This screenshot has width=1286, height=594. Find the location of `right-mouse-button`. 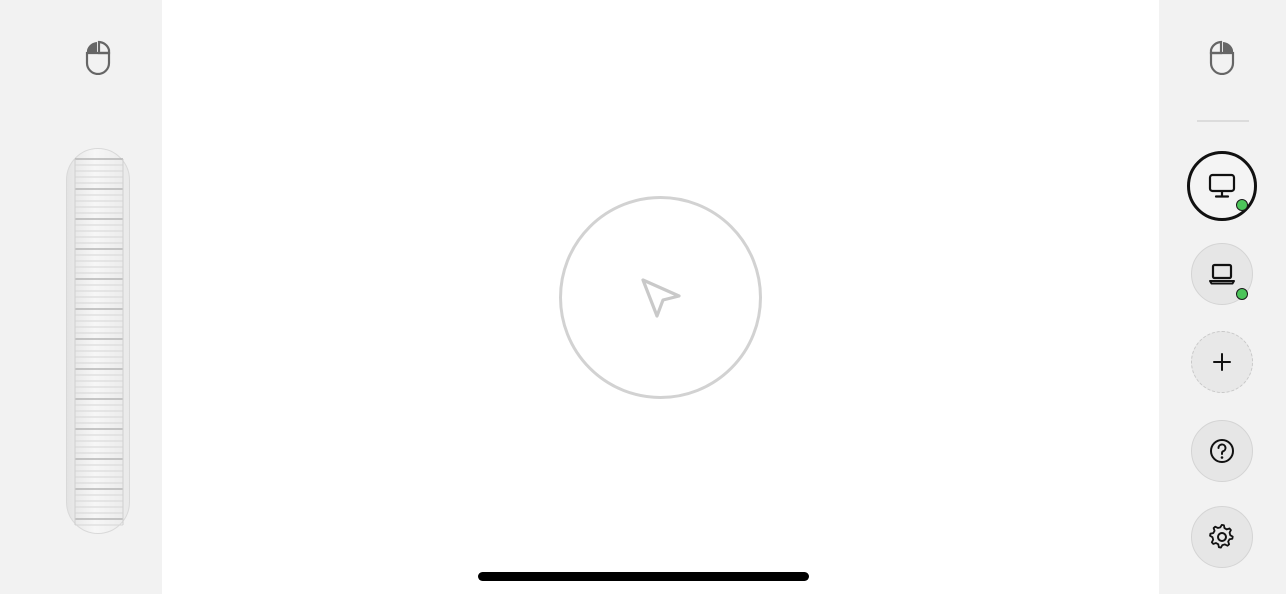

right-mouse-button is located at coordinates (1222, 57).